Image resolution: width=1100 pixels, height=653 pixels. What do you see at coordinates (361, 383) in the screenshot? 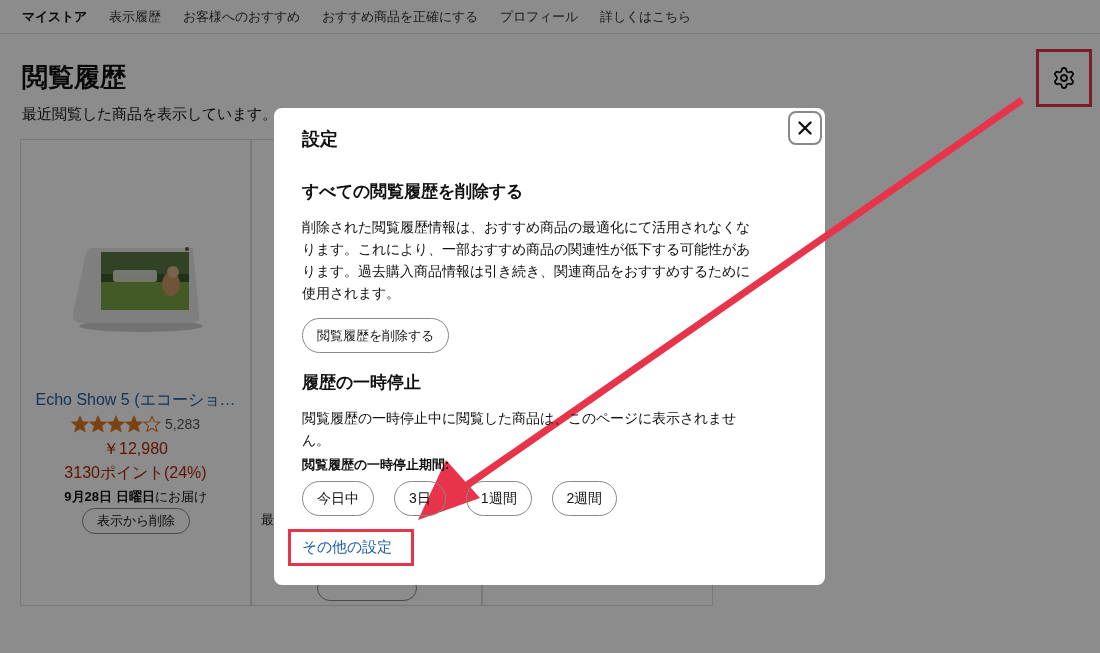
I see `section-heading: 履歴の一時停止` at bounding box center [361, 383].